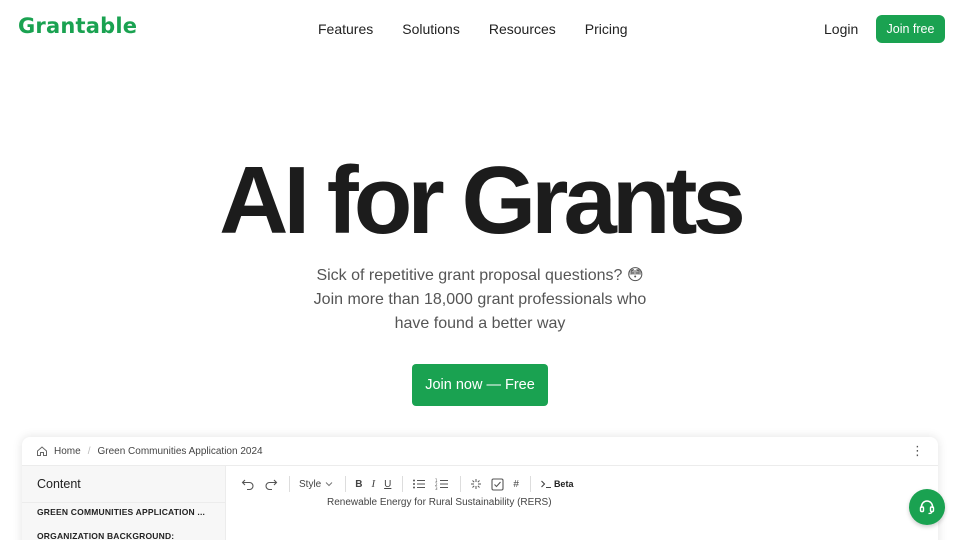 Image resolution: width=960 pixels, height=540 pixels. Describe the element at coordinates (476, 484) in the screenshot. I see `magic-icon` at that location.